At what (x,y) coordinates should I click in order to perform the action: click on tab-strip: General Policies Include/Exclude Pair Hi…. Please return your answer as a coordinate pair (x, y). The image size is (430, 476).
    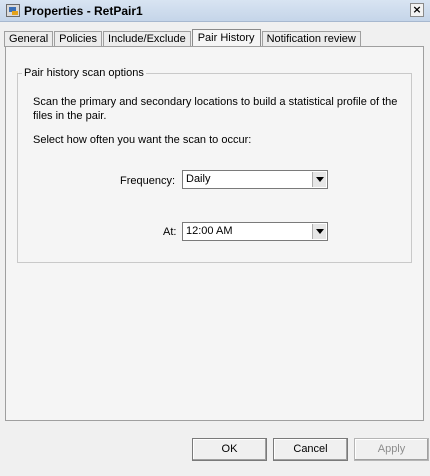
    Looking at the image, I should click on (183, 37).